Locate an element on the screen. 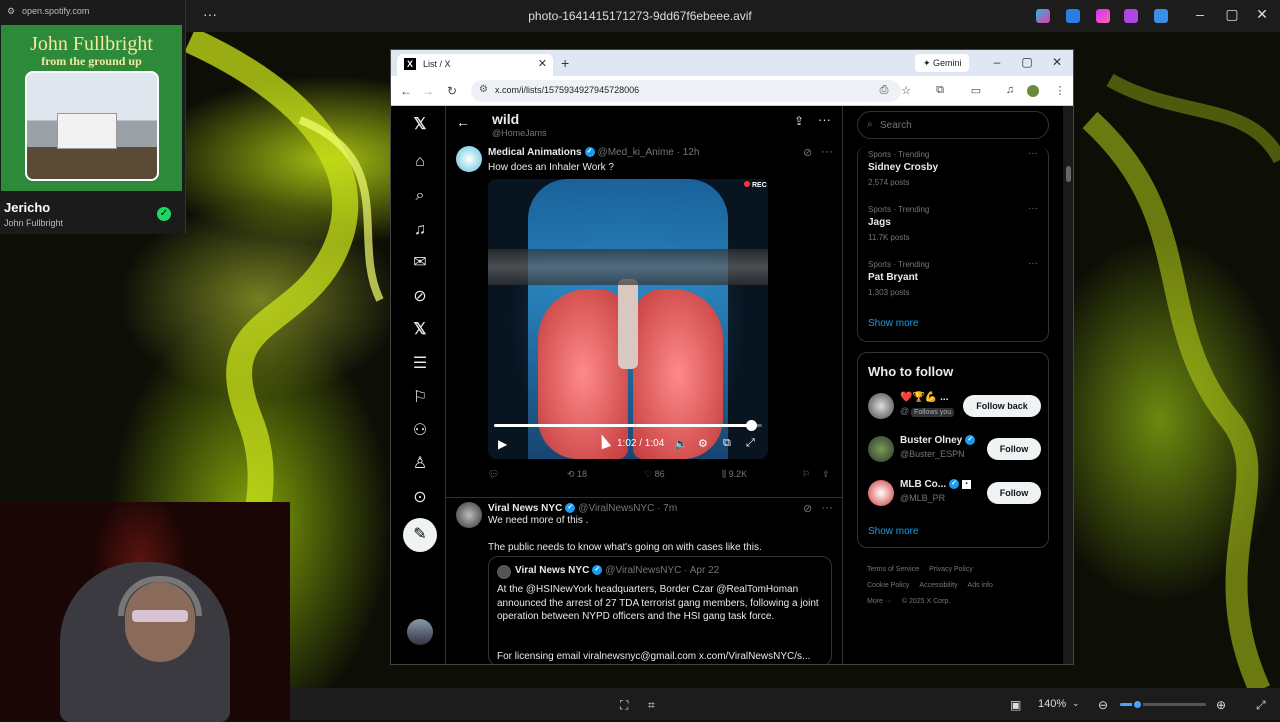  footer-link: Terms of Service is located at coordinates (893, 569).